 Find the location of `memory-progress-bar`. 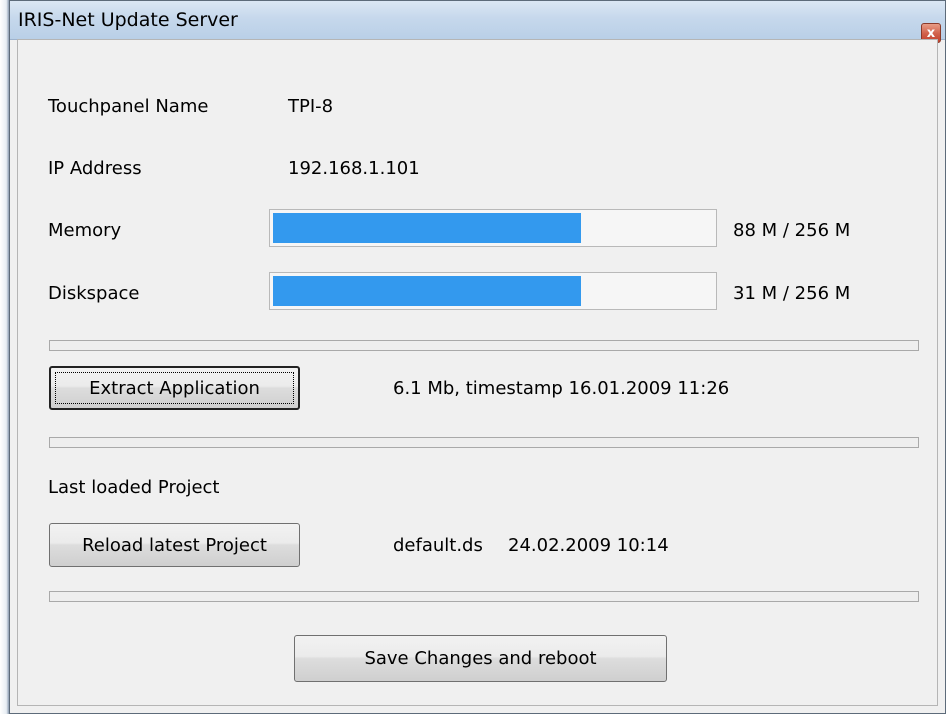

memory-progress-bar is located at coordinates (493, 228).